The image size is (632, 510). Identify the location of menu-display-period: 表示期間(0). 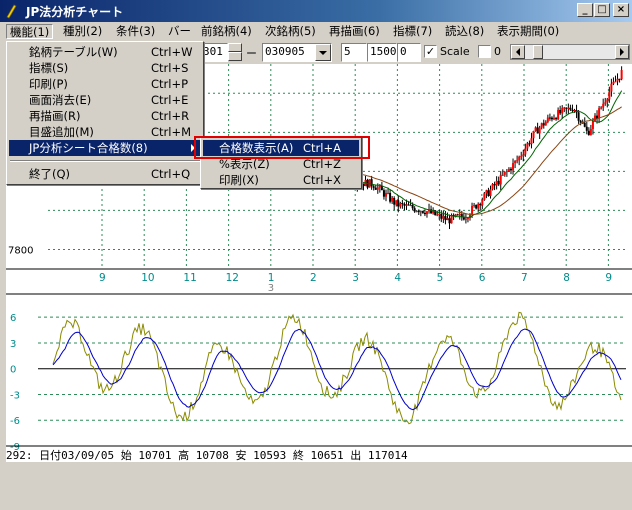
(528, 31).